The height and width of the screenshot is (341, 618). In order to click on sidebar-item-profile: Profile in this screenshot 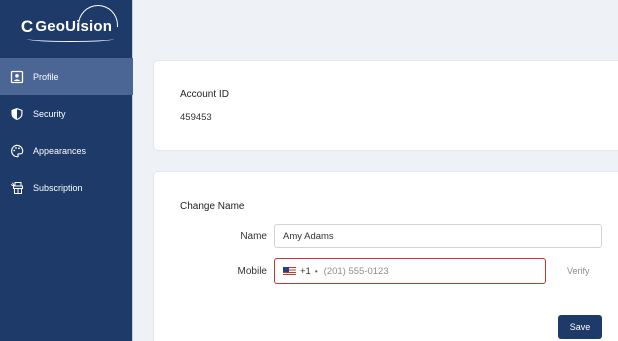, I will do `click(66, 76)`.